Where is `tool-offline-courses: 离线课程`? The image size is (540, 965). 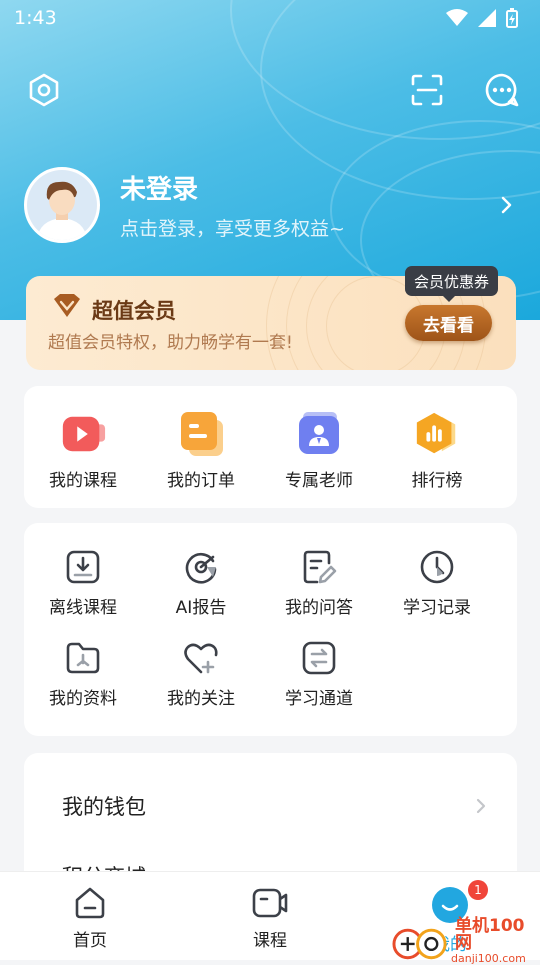
tool-offline-courses: 离线课程 is located at coordinates (83, 583).